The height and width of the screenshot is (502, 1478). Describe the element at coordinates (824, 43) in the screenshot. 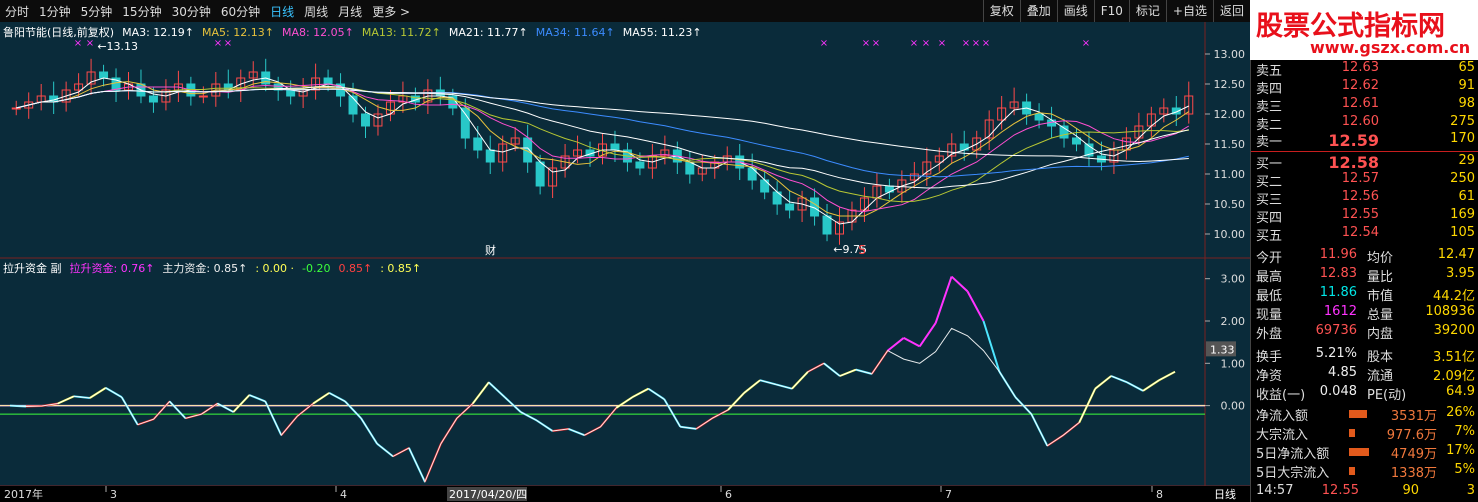

I see `pink-mark-4: ×` at that location.